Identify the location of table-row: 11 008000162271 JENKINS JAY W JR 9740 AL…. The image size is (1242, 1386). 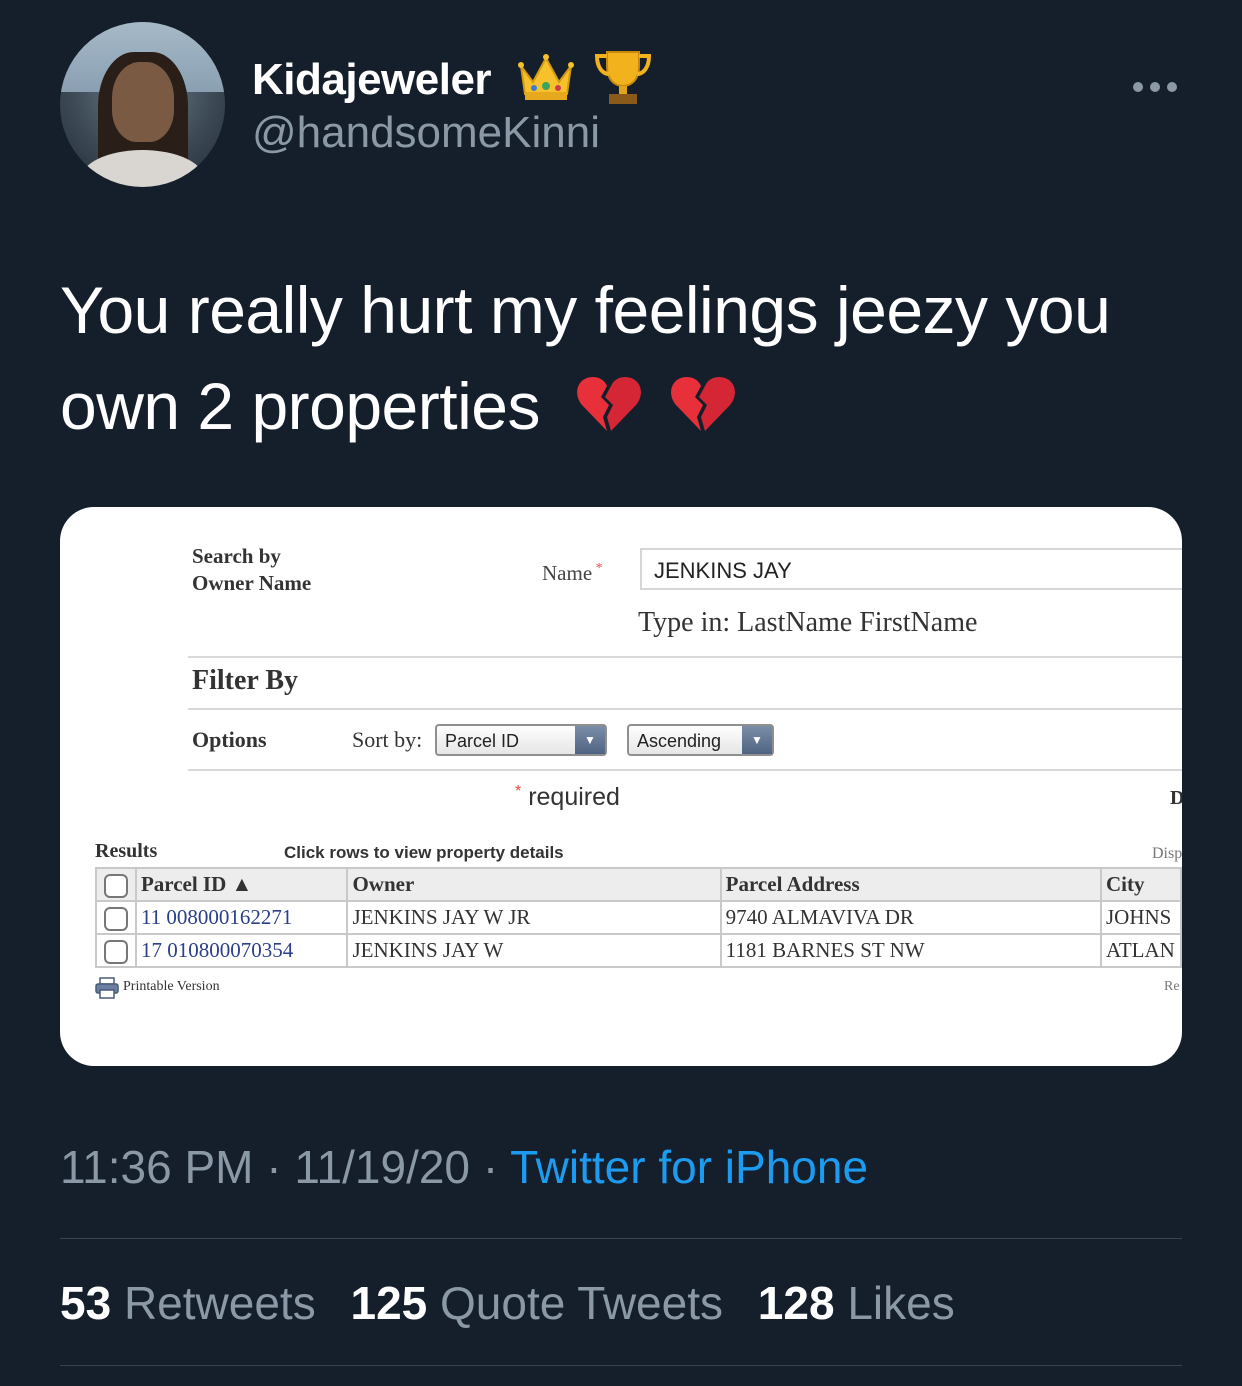
(638, 917).